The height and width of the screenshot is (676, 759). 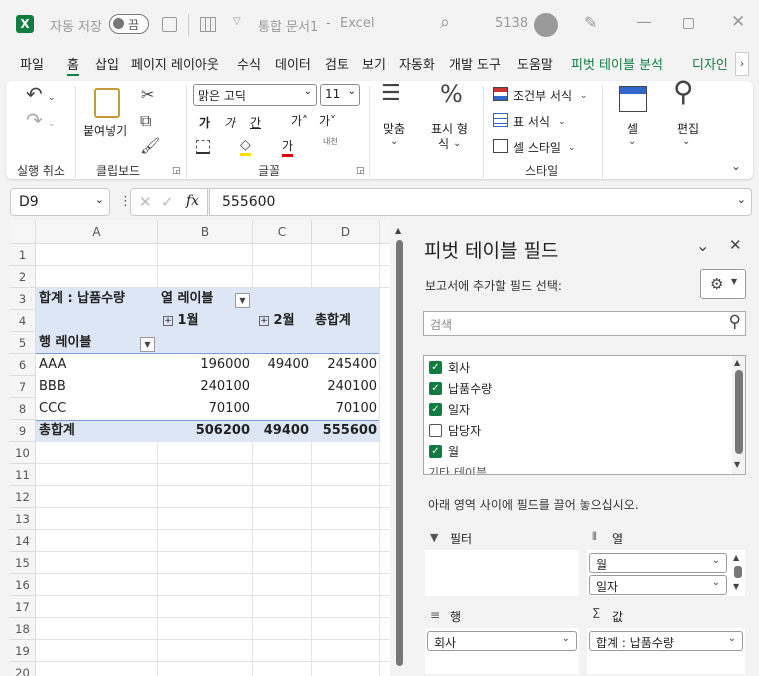 What do you see at coordinates (327, 120) in the screenshot?
I see `shrink-font-button: 가˅` at bounding box center [327, 120].